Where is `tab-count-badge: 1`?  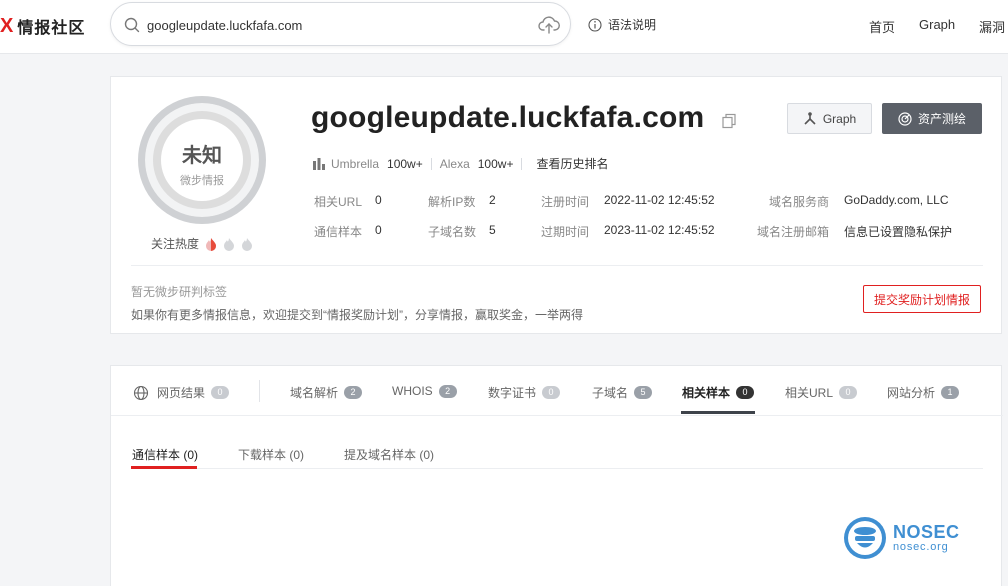 tab-count-badge: 1 is located at coordinates (950, 392).